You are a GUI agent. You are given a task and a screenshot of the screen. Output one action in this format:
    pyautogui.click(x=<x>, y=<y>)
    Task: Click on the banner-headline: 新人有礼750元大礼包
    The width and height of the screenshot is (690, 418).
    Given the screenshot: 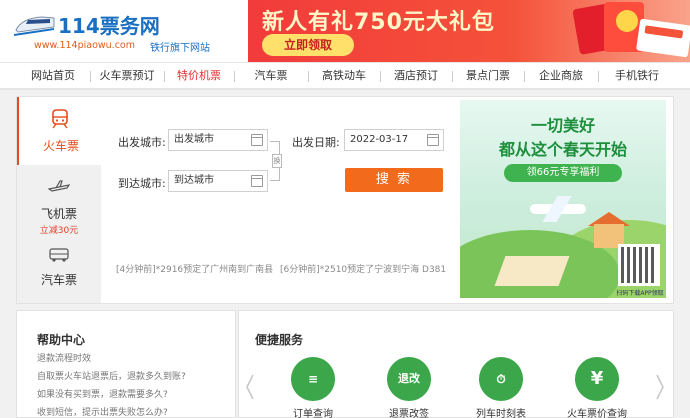 What is the action you would take?
    pyautogui.click(x=378, y=22)
    